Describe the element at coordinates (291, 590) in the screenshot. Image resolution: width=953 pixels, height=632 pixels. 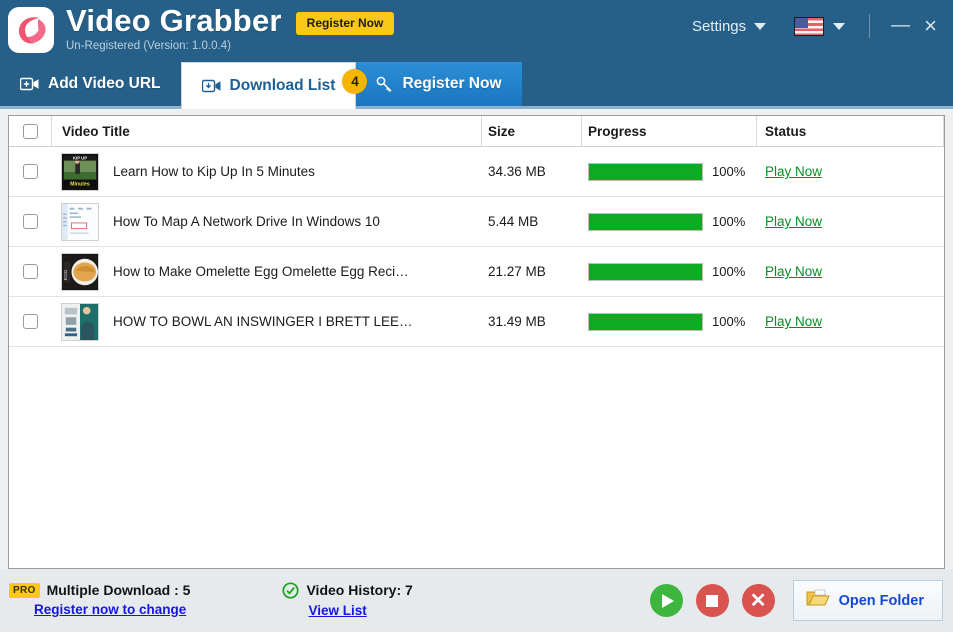
I see `check-circle-icon` at that location.